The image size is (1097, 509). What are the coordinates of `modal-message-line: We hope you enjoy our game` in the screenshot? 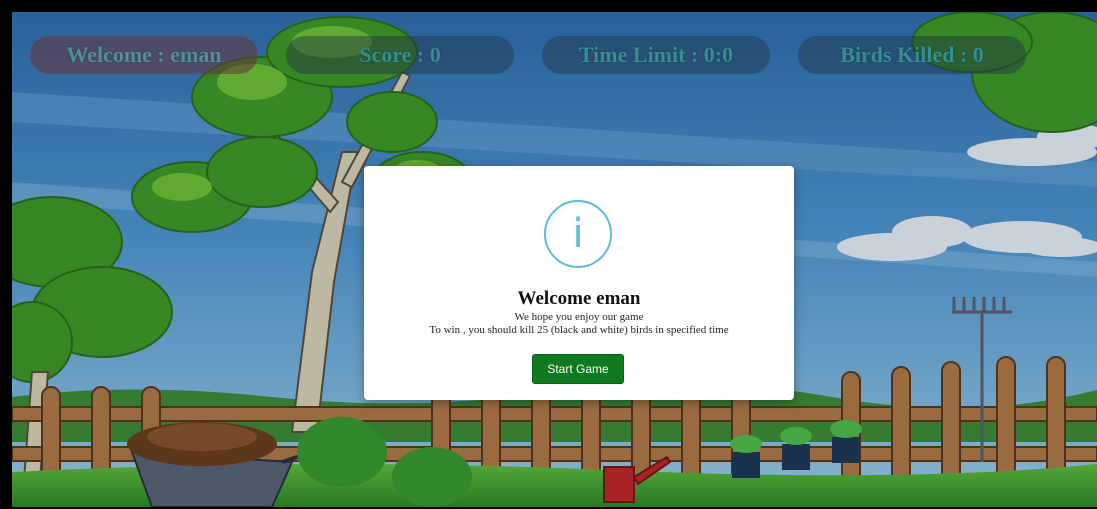 It's located at (579, 317).